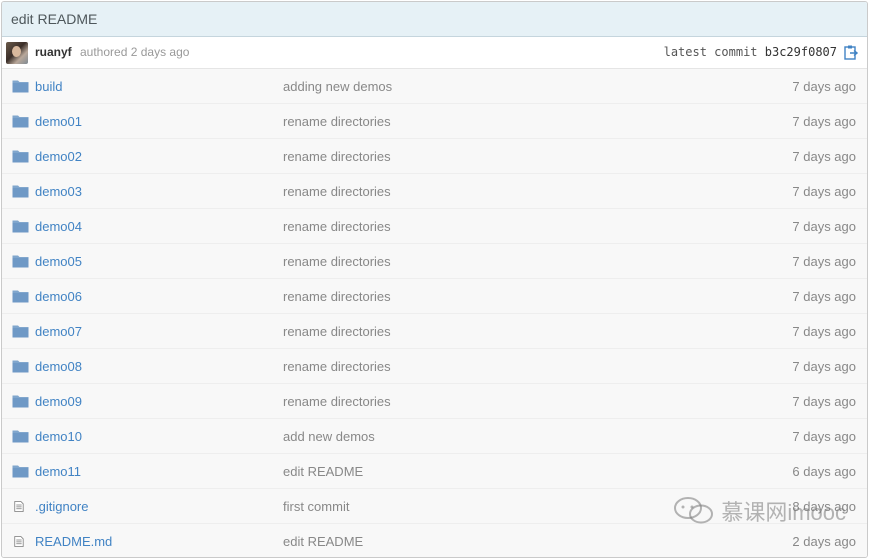  I want to click on table-row: demo10 add new demos 7 days ago, so click(434, 436).